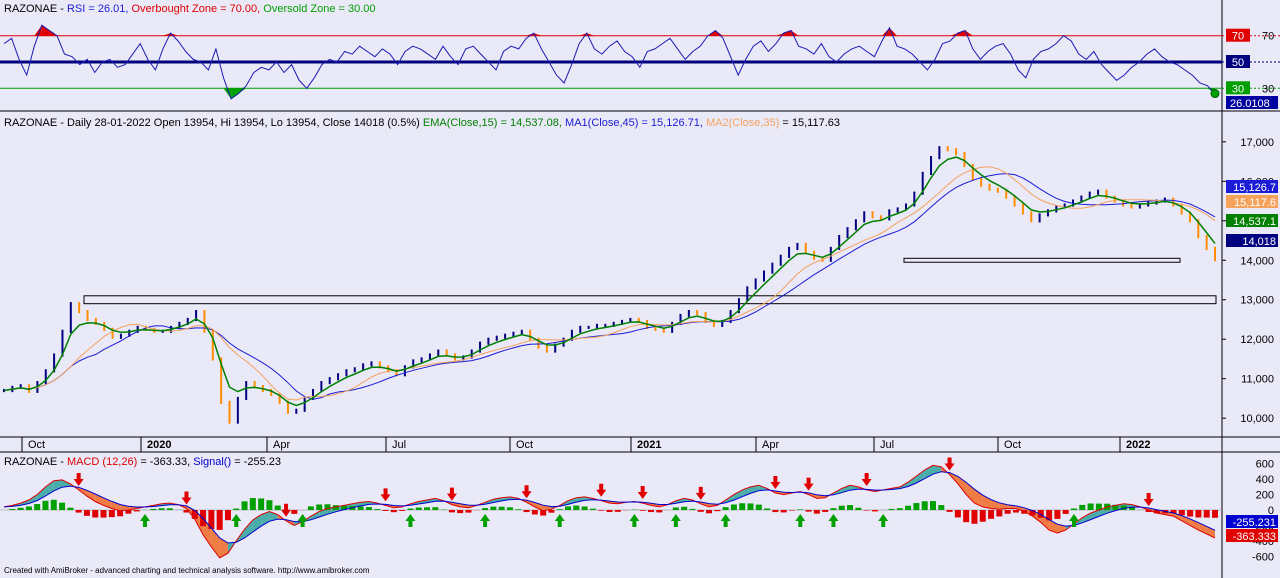 The image size is (1280, 578). What do you see at coordinates (1254, 523) in the screenshot?
I see `signal-value-label: -255.231` at bounding box center [1254, 523].